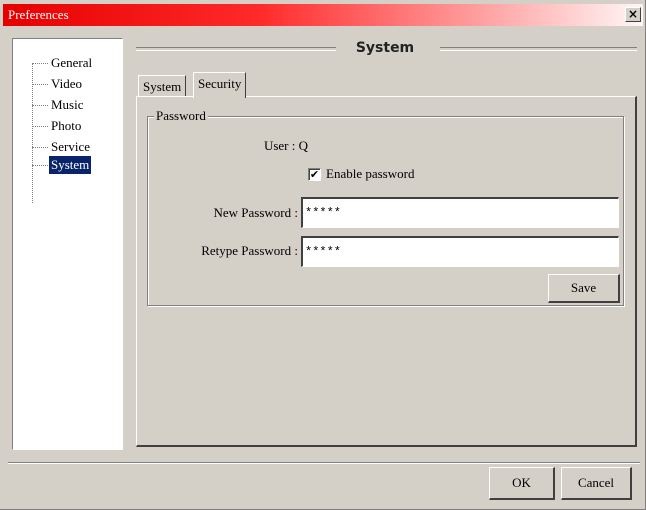  I want to click on save-button: Save, so click(584, 288).